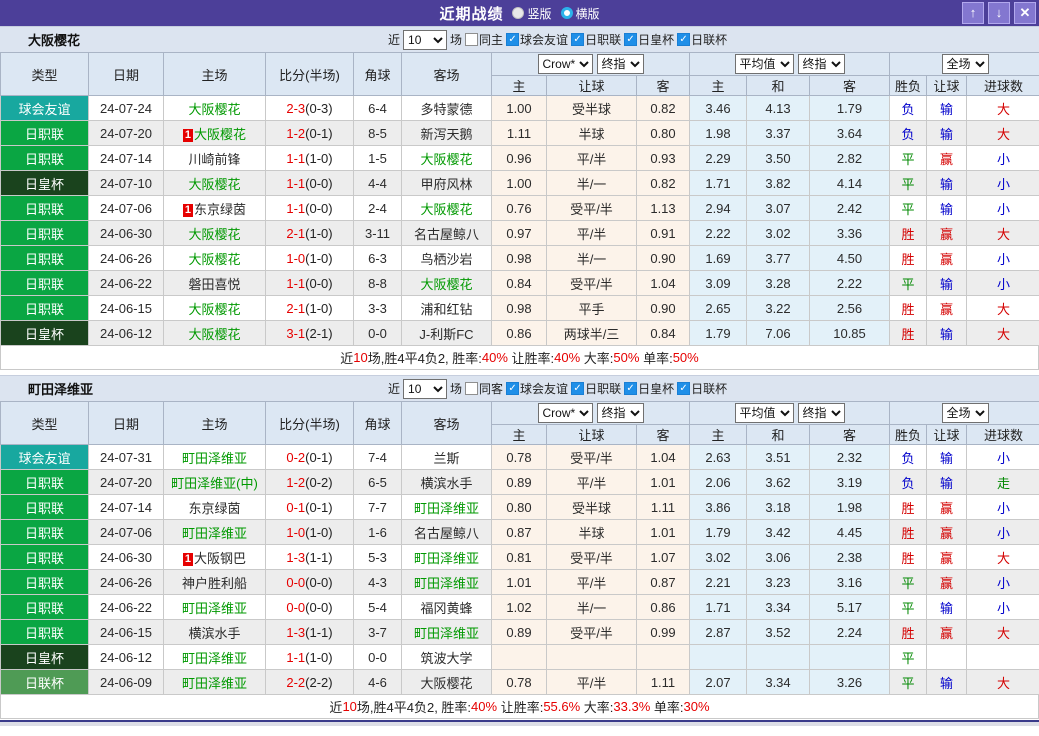  What do you see at coordinates (446, 234) in the screenshot?
I see `away-team-name: 名古屋鲸八` at bounding box center [446, 234].